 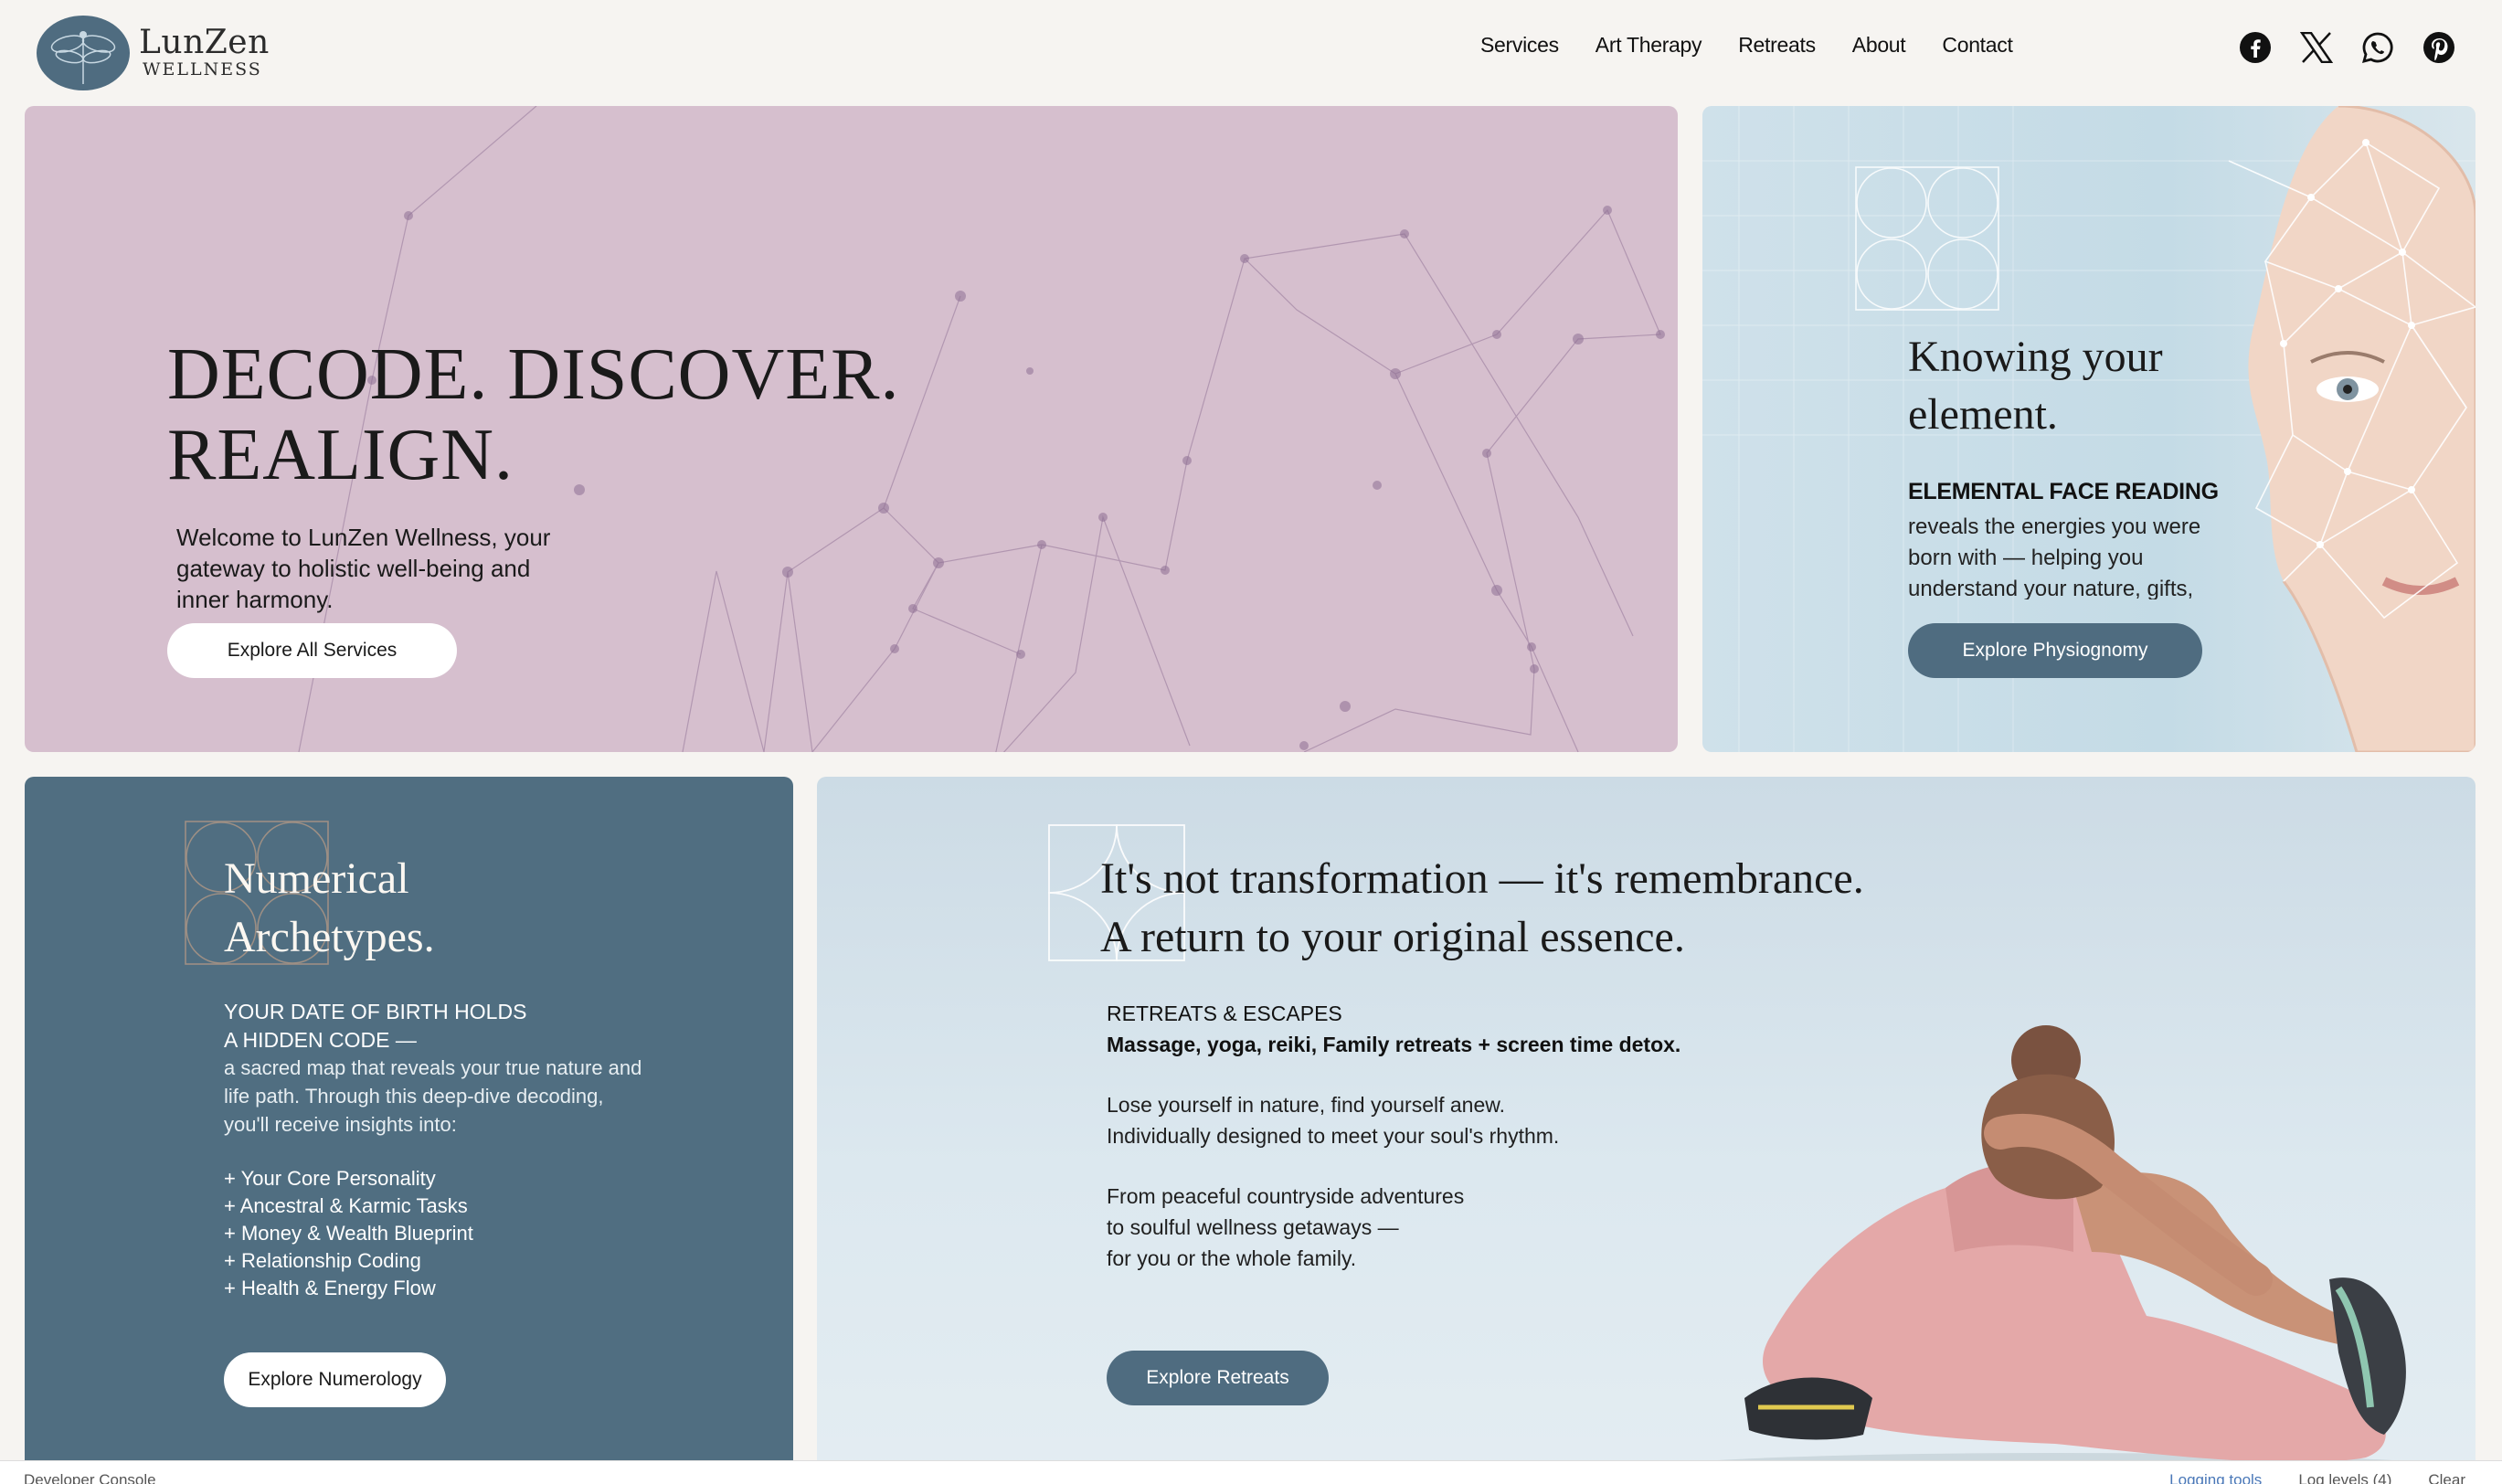 I want to click on numerology-title: Numerical Archetypes., so click(x=329, y=908).